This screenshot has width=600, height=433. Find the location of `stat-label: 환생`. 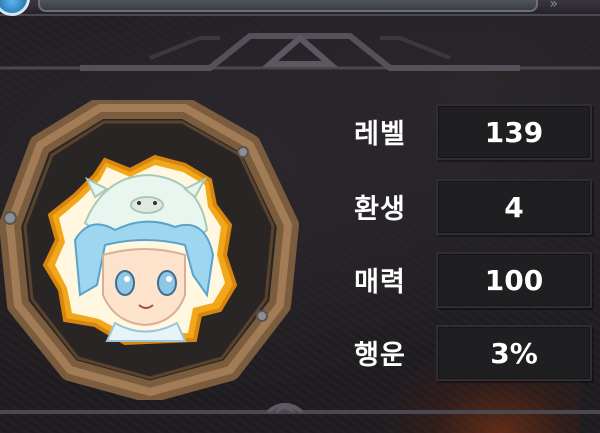

stat-label: 환생 is located at coordinates (380, 209).